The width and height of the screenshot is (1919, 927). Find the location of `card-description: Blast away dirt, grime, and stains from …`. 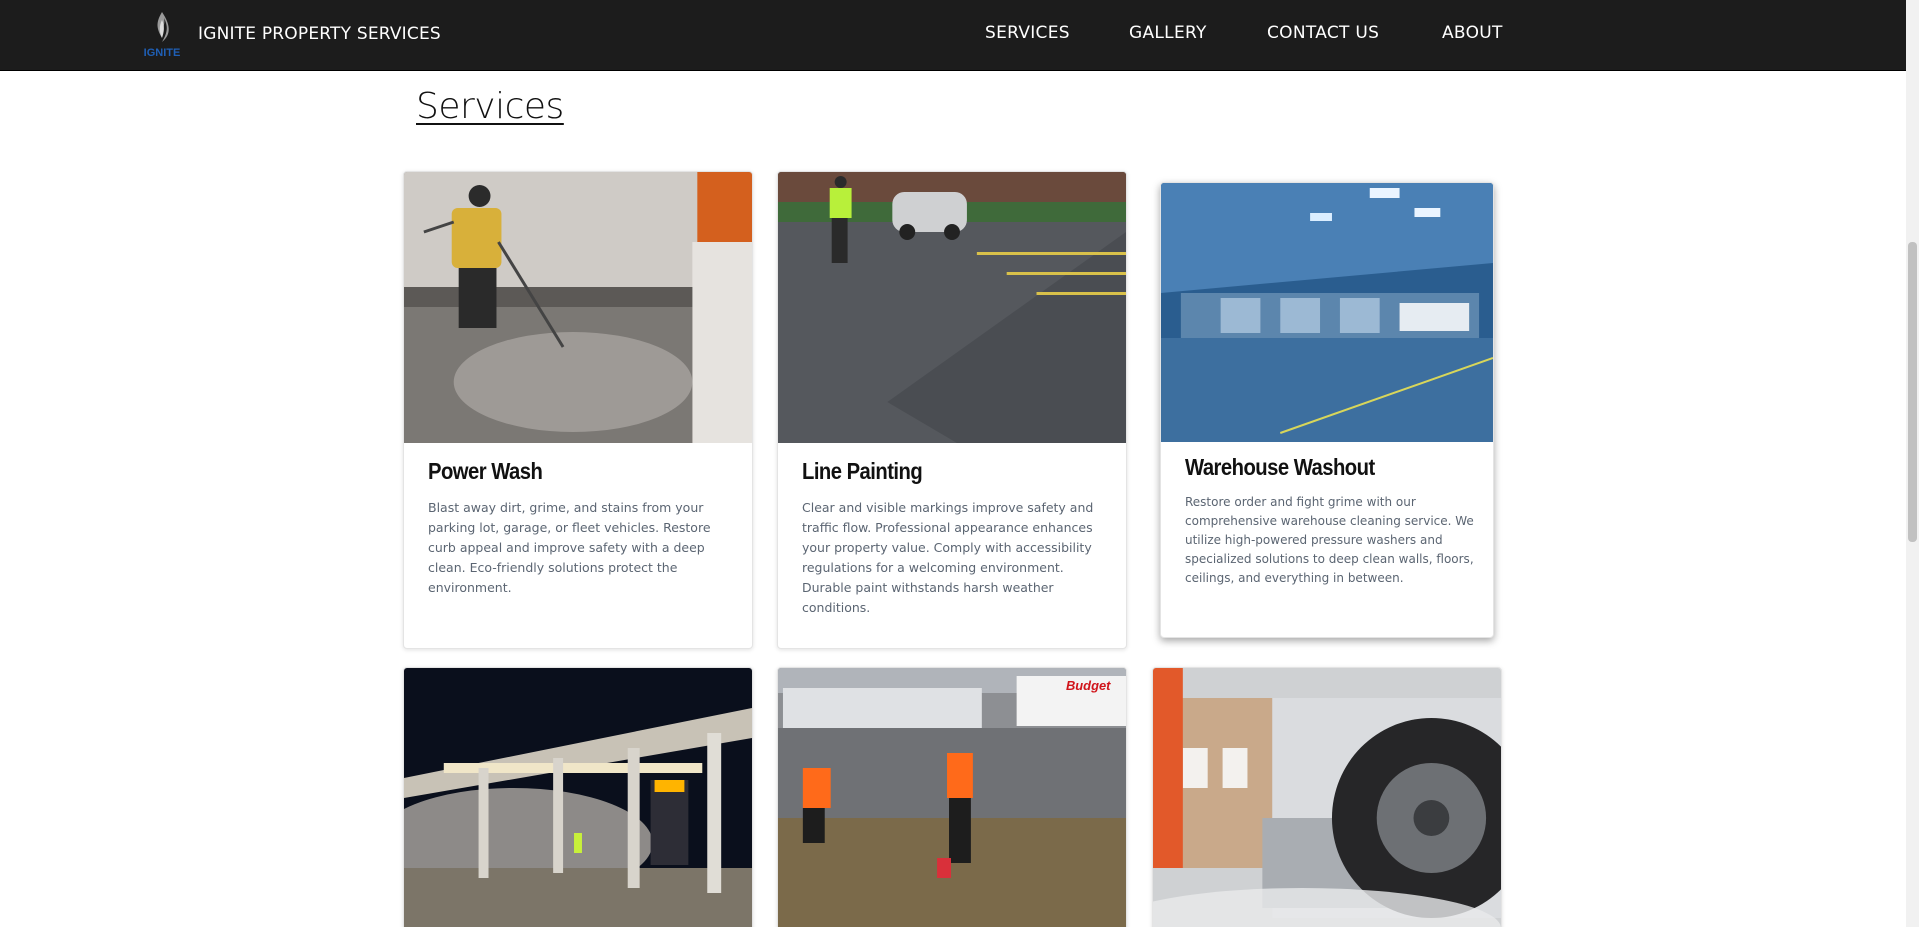

card-description: Blast away dirt, grime, and stains from … is located at coordinates (569, 547).